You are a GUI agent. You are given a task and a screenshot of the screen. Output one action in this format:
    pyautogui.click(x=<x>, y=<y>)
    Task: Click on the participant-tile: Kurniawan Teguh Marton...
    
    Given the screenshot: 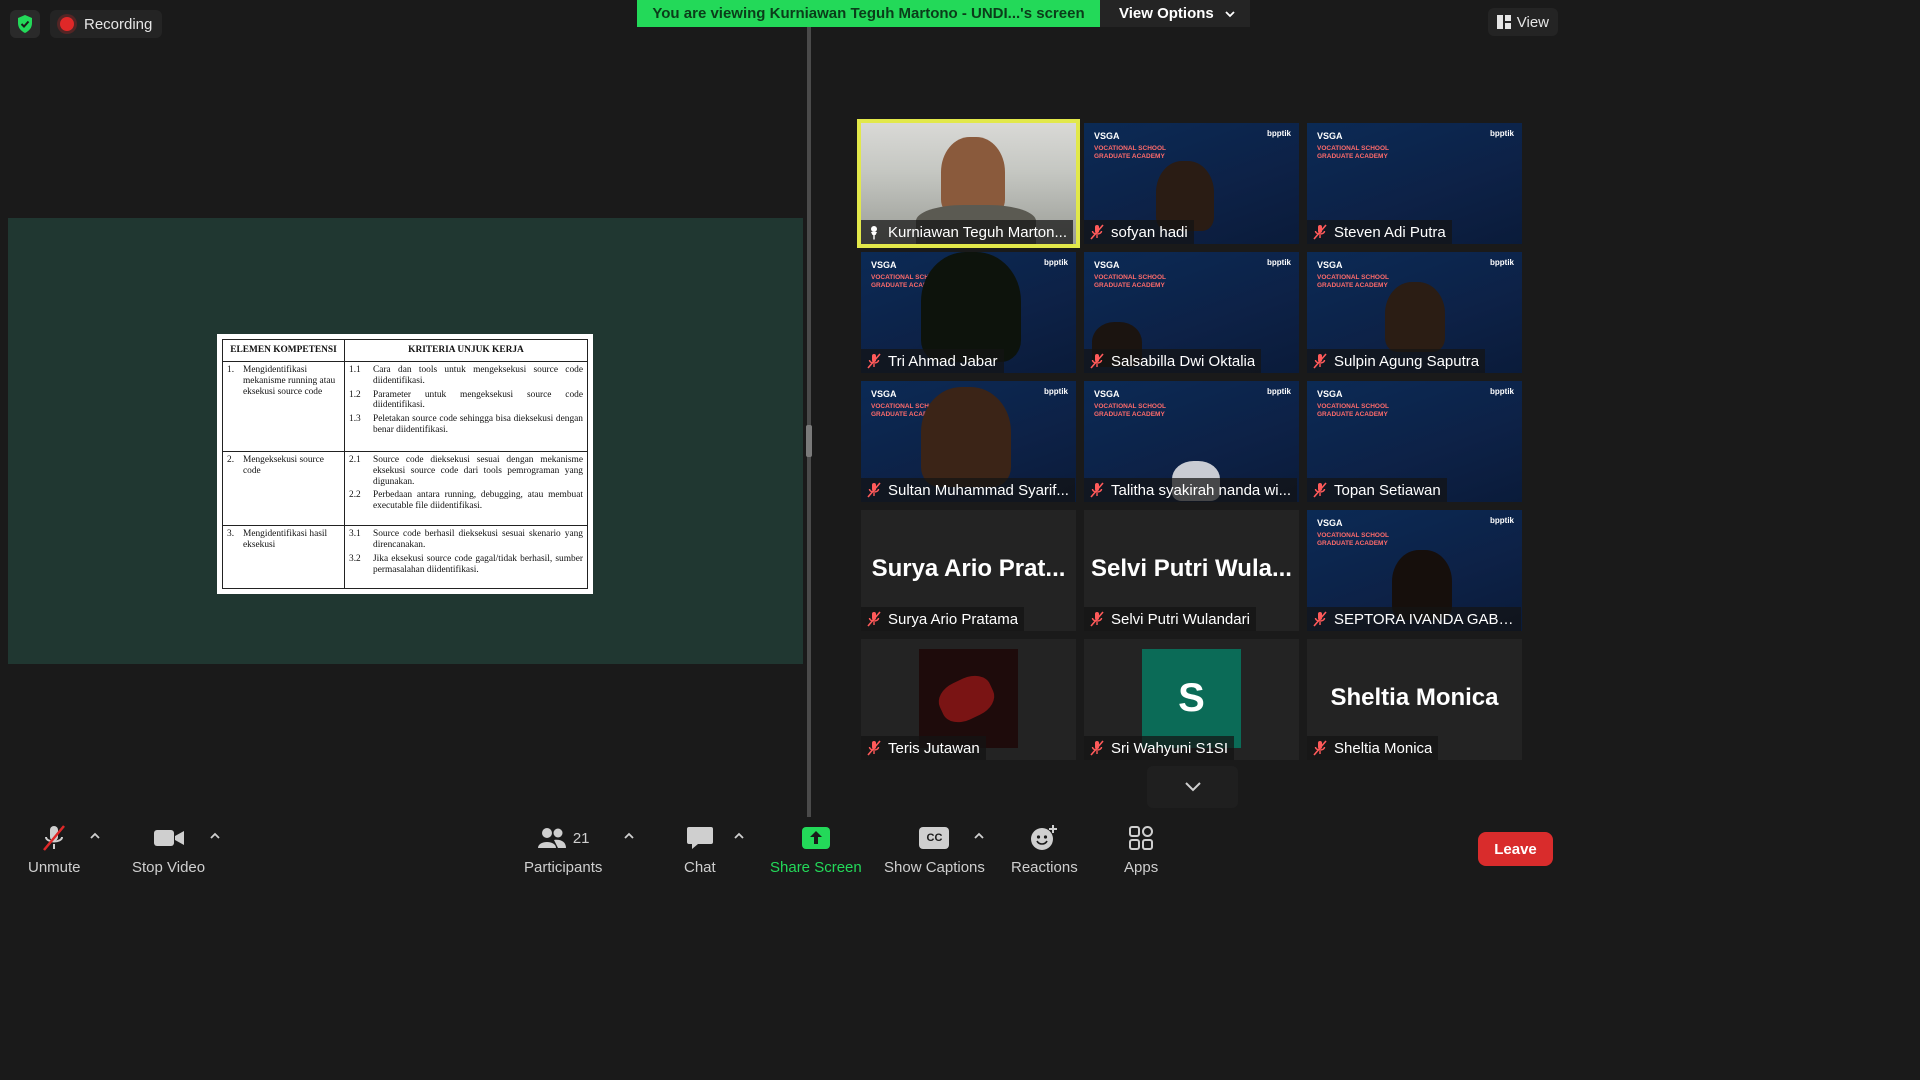 What is the action you would take?
    pyautogui.click(x=968, y=183)
    